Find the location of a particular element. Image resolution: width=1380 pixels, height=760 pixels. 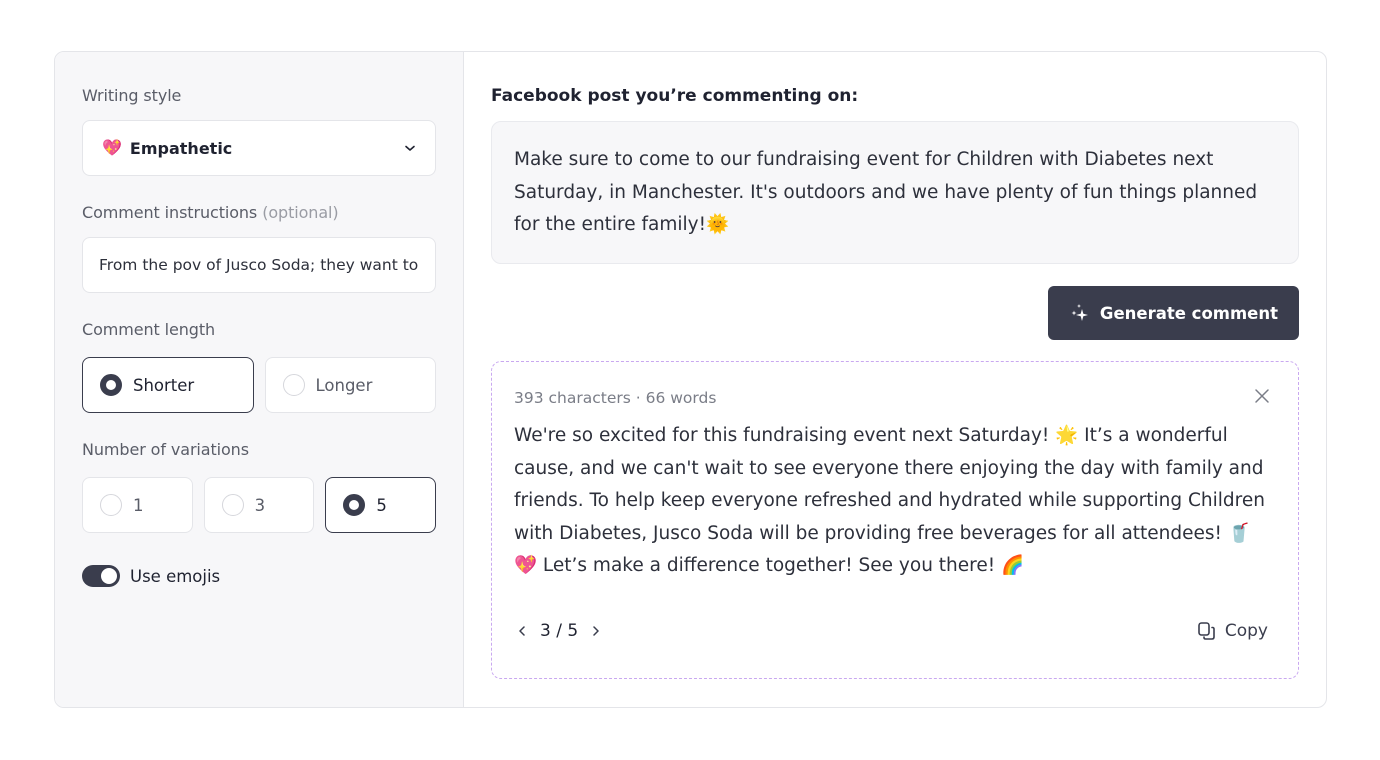

variation-option-label: 5 is located at coordinates (381, 505).